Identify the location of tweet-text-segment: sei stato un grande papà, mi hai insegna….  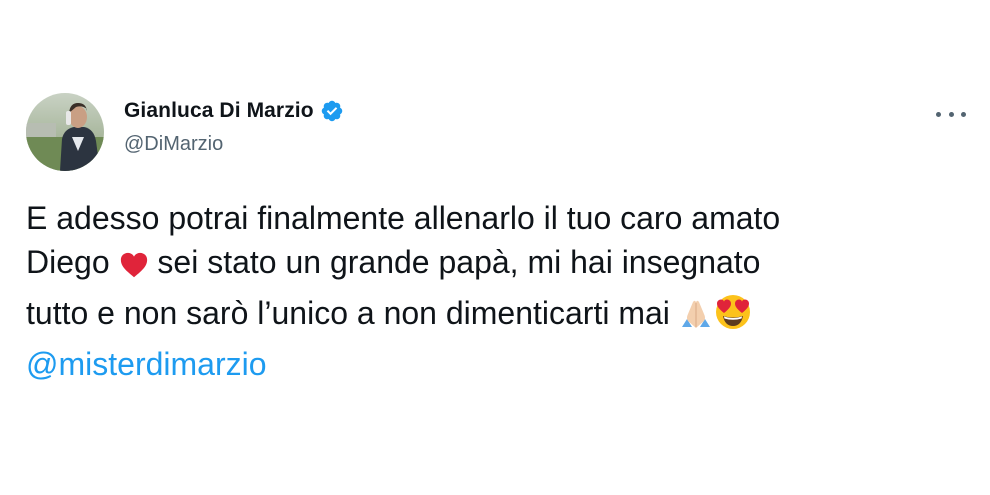
(454, 262).